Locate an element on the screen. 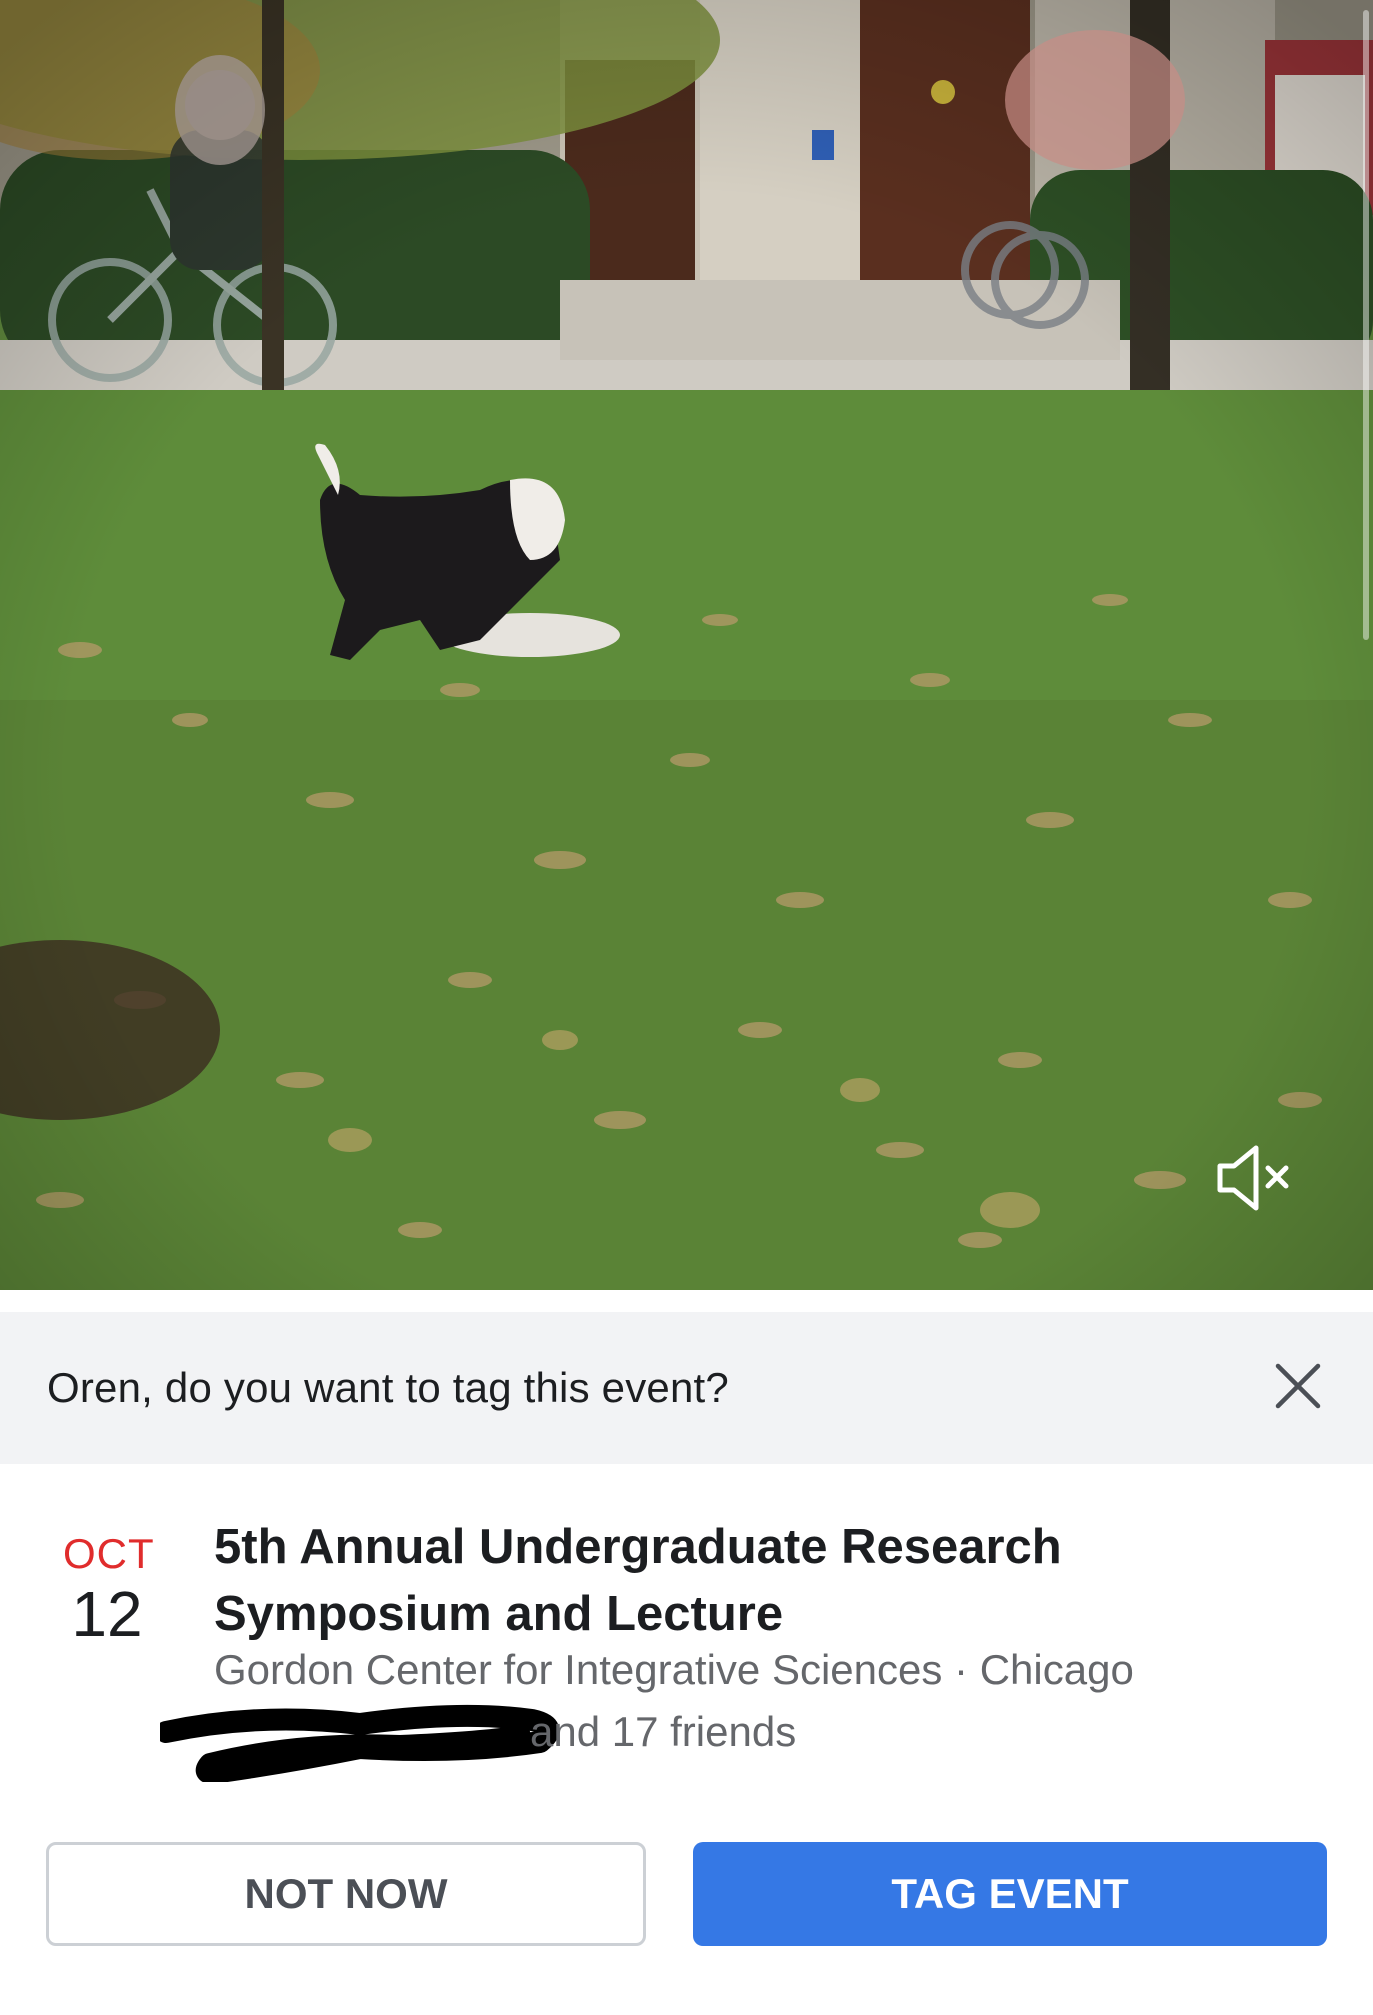 The image size is (1373, 2015). separator is located at coordinates (686, 1301).